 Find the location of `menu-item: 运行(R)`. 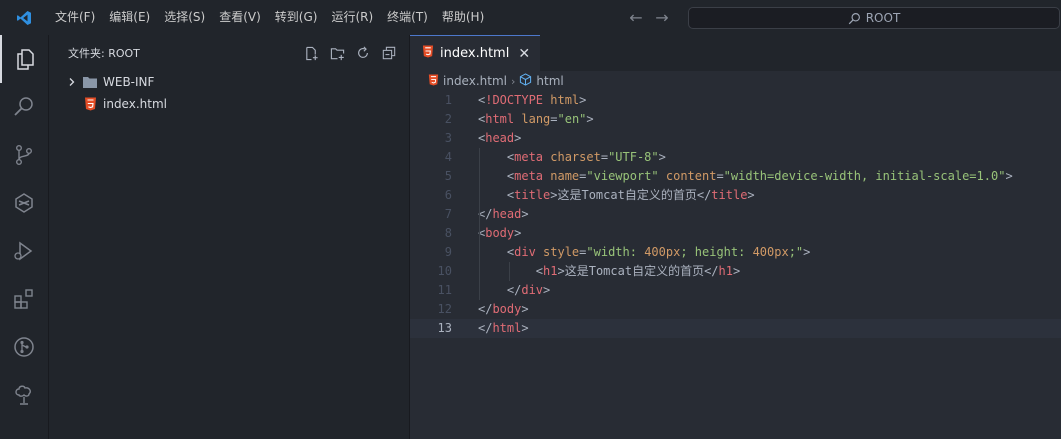

menu-item: 运行(R) is located at coordinates (352, 17).